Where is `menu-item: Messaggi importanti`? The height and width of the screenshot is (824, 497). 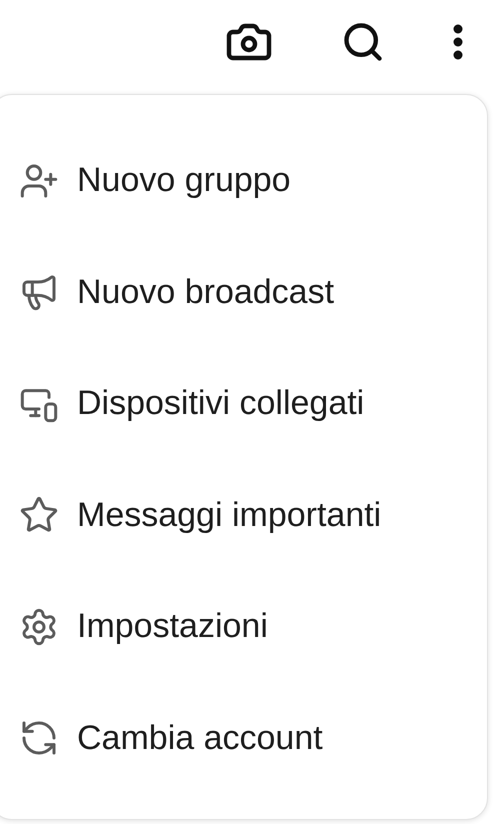 menu-item: Messaggi importanti is located at coordinates (243, 515).